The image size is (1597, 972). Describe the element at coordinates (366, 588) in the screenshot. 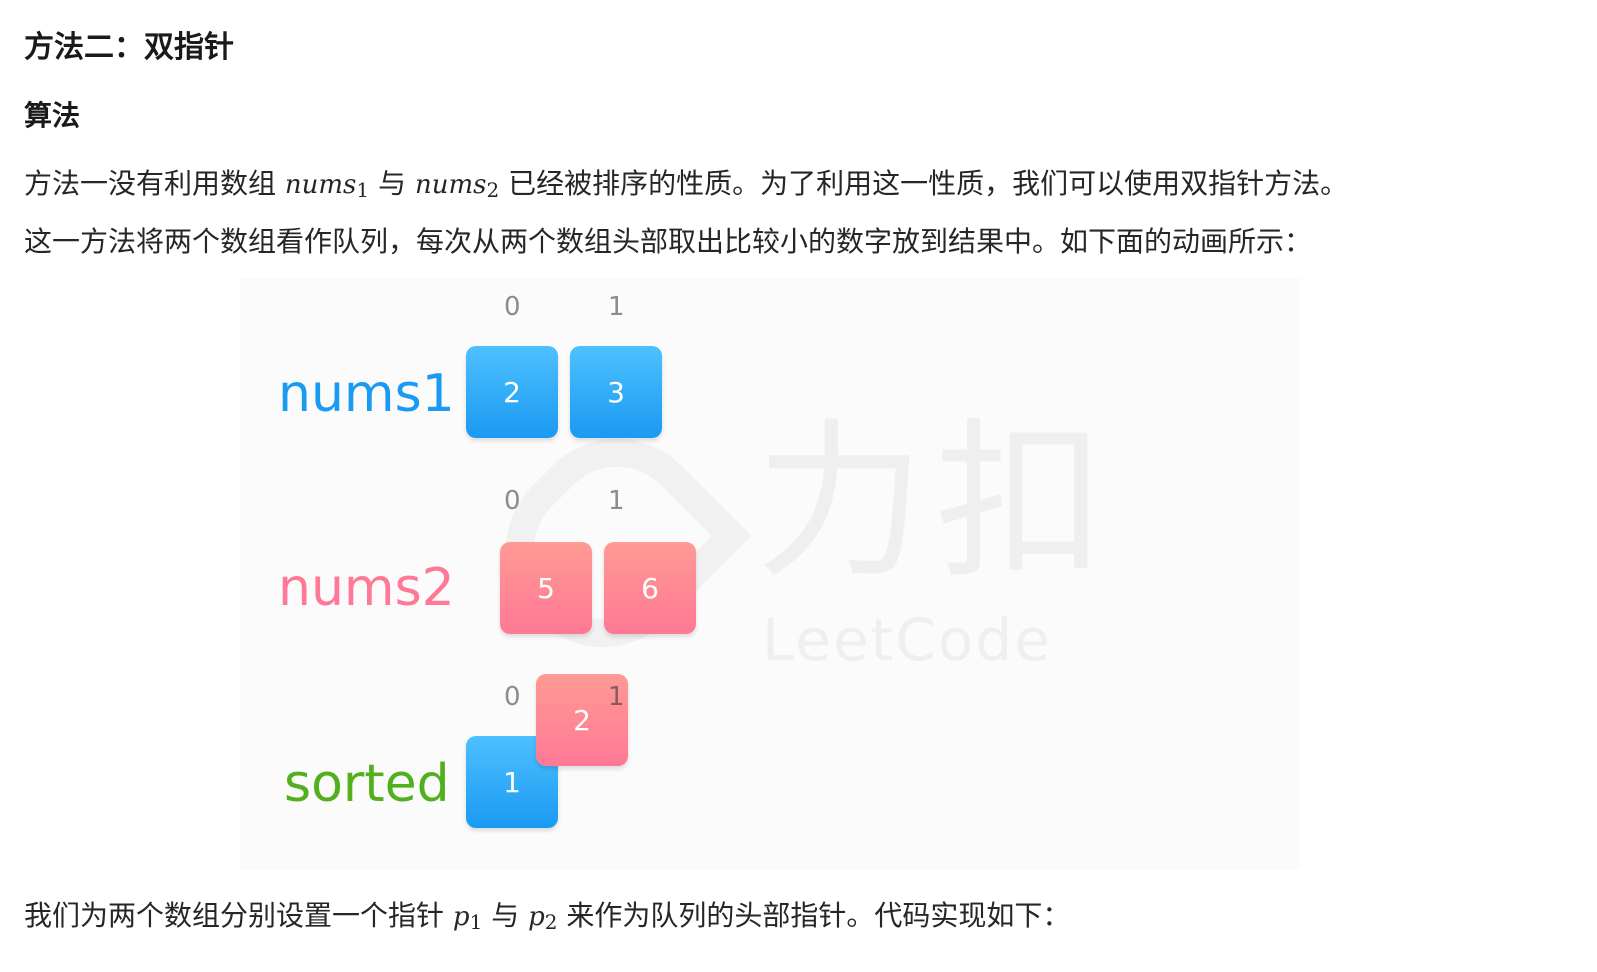

I see `nums2-label: nums2` at that location.